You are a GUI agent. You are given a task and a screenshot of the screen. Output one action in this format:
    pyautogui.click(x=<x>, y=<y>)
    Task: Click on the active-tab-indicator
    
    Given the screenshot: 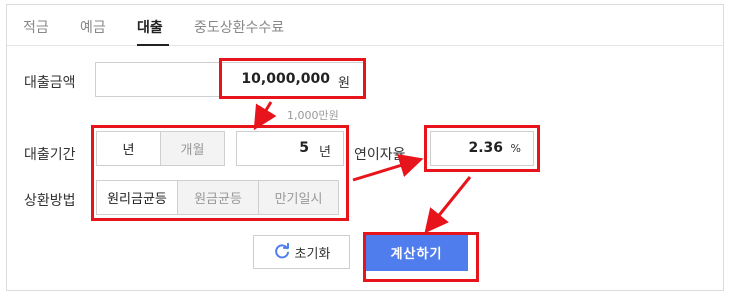 What is the action you would take?
    pyautogui.click(x=153, y=45)
    